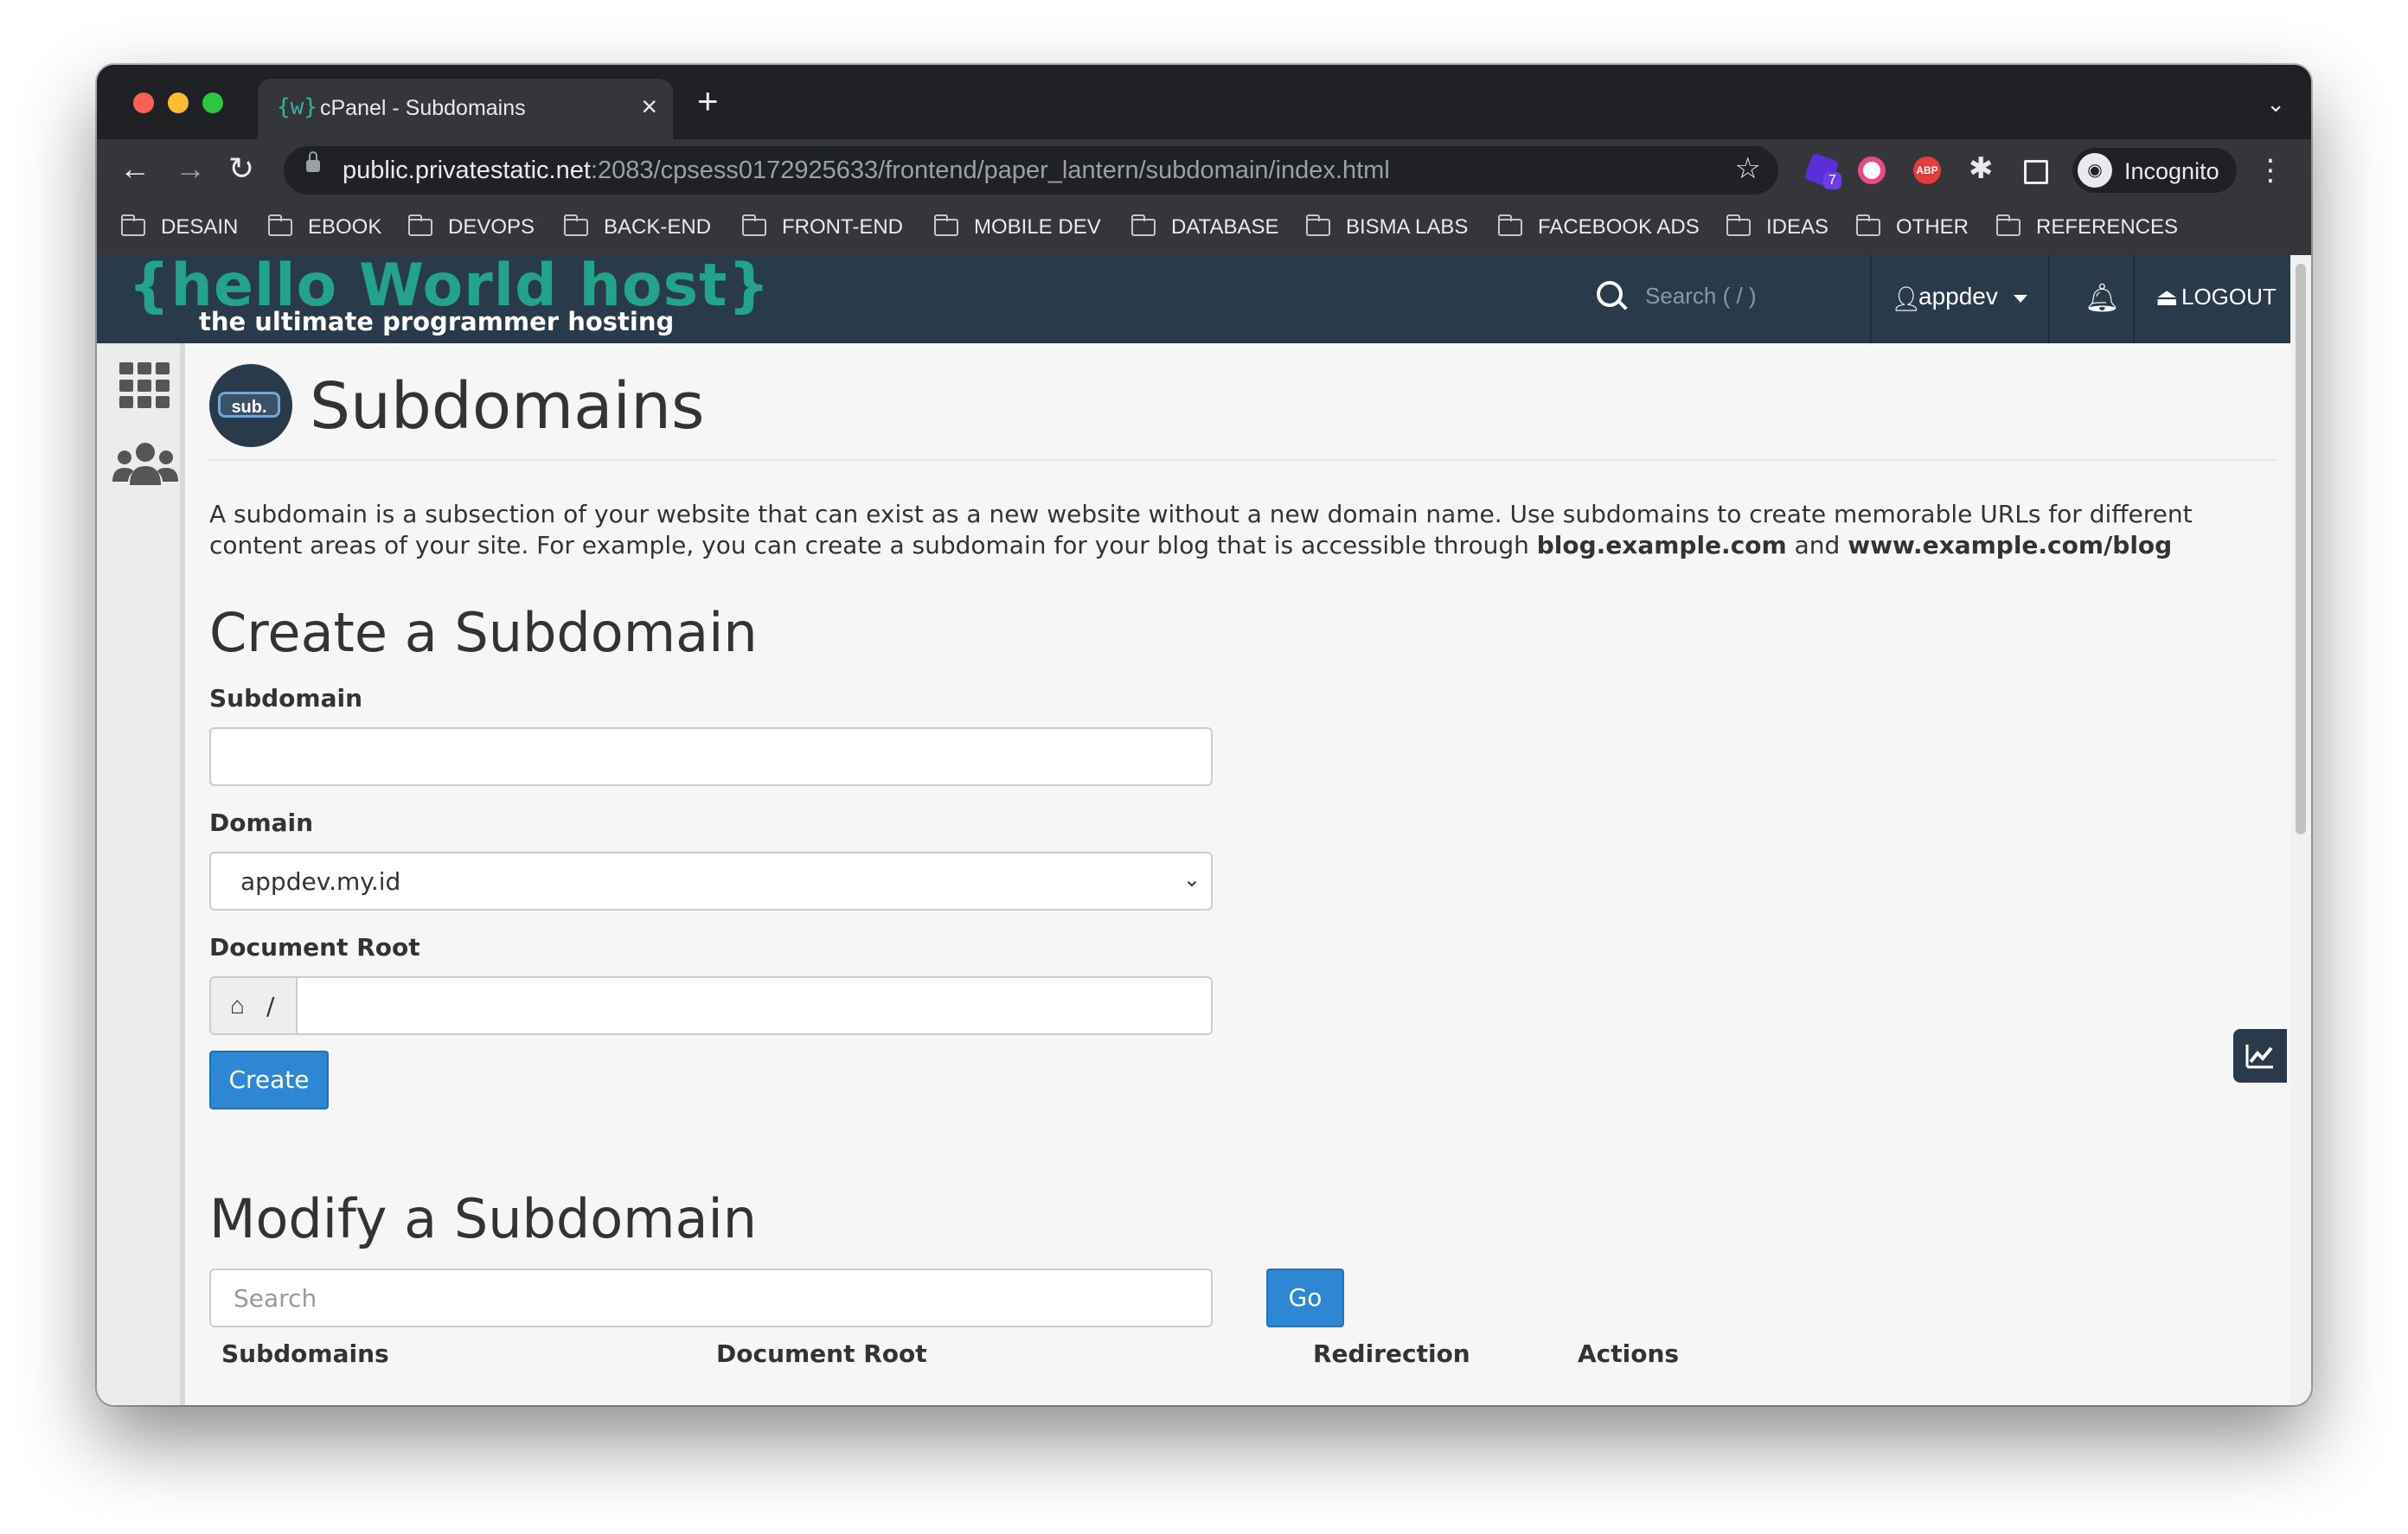 Image resolution: width=2408 pixels, height=1534 pixels. What do you see at coordinates (313, 162) in the screenshot?
I see `lock-icon` at bounding box center [313, 162].